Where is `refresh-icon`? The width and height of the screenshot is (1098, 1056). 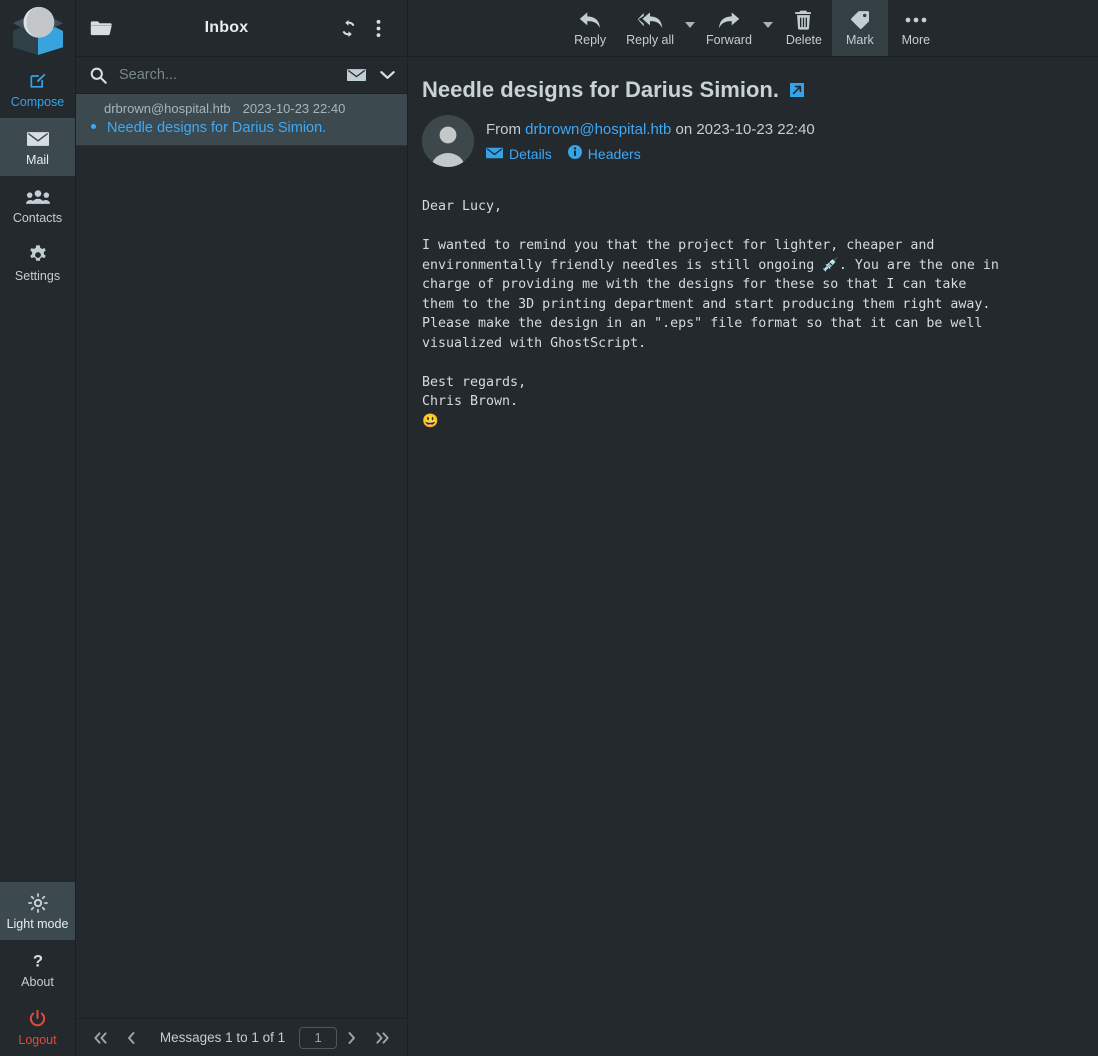
refresh-icon is located at coordinates (348, 28).